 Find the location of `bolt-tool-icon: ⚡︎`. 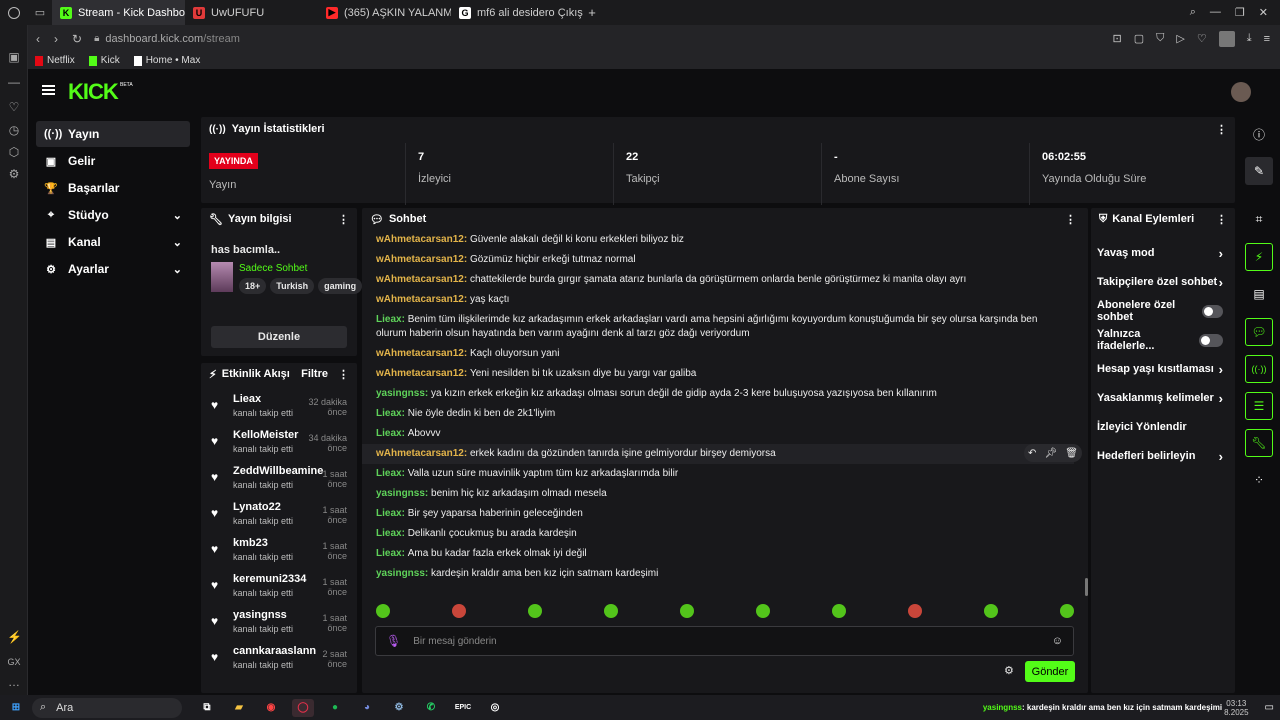

bolt-tool-icon: ⚡︎ is located at coordinates (1259, 257).